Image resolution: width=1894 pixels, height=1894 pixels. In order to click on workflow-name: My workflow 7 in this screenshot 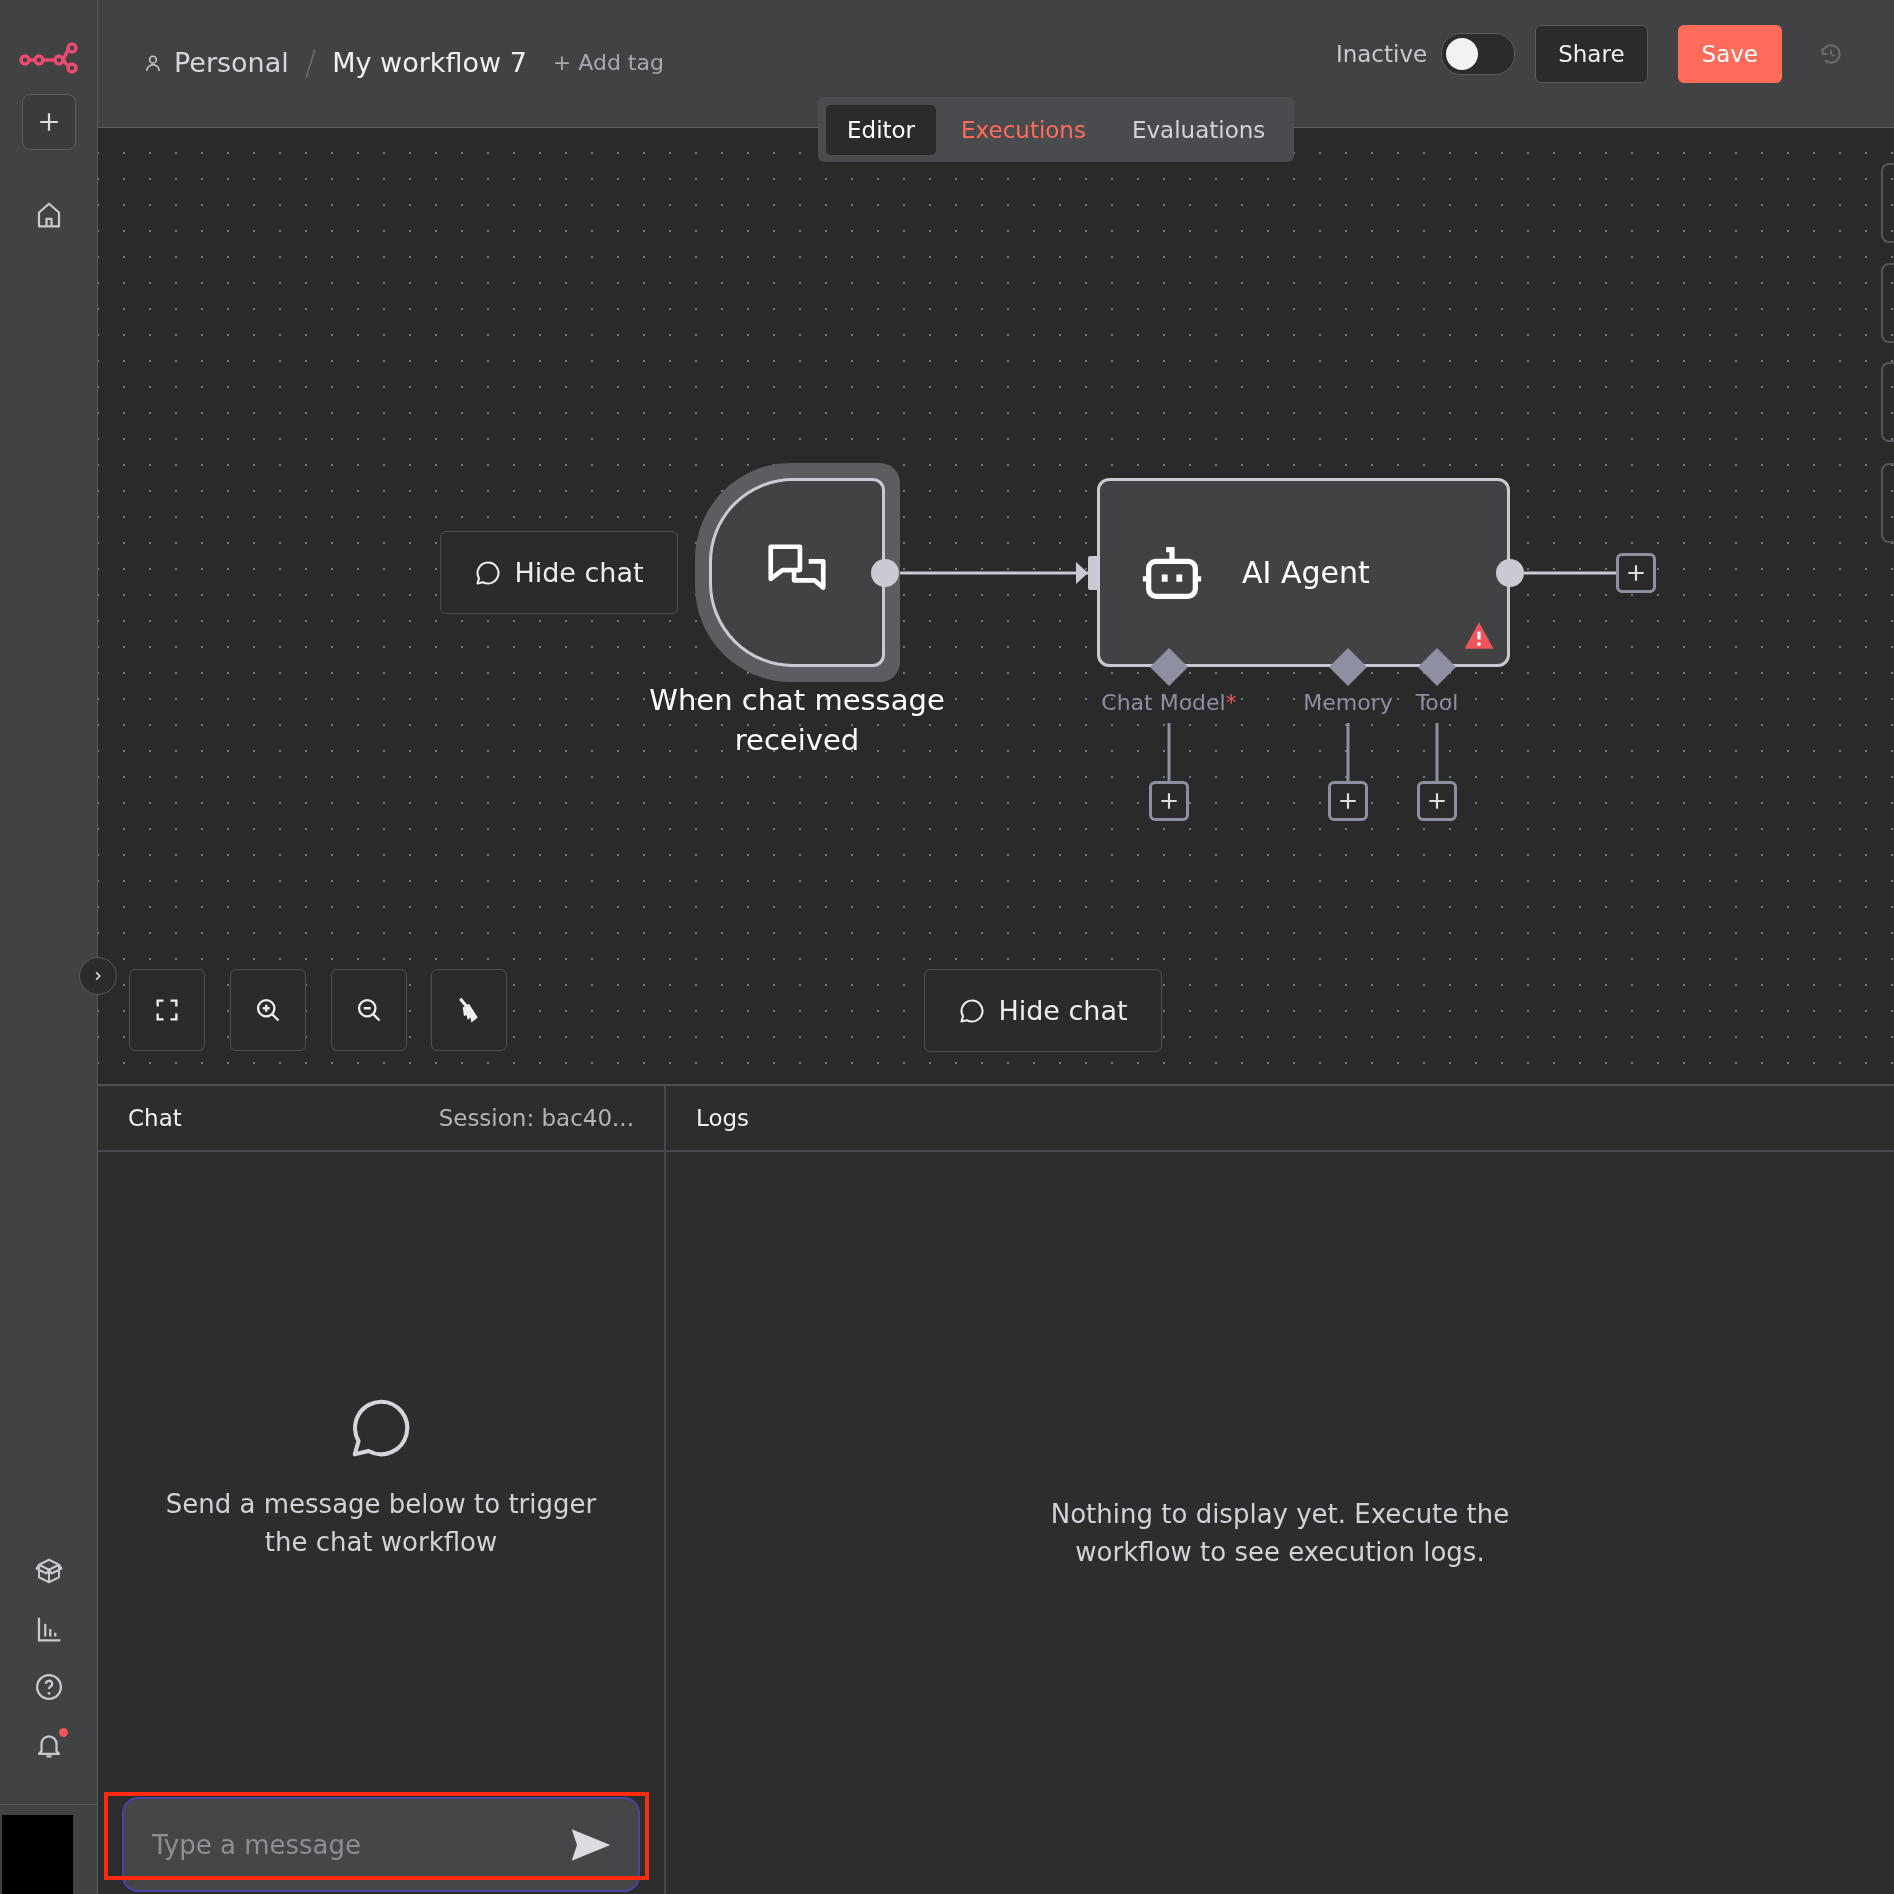, I will do `click(429, 62)`.